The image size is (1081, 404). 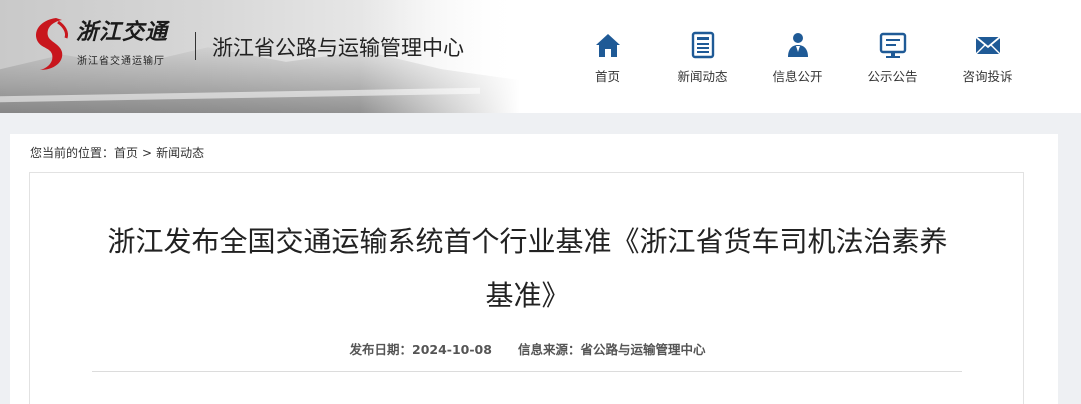 I want to click on nav-item-news: 新闻动态, so click(x=702, y=57).